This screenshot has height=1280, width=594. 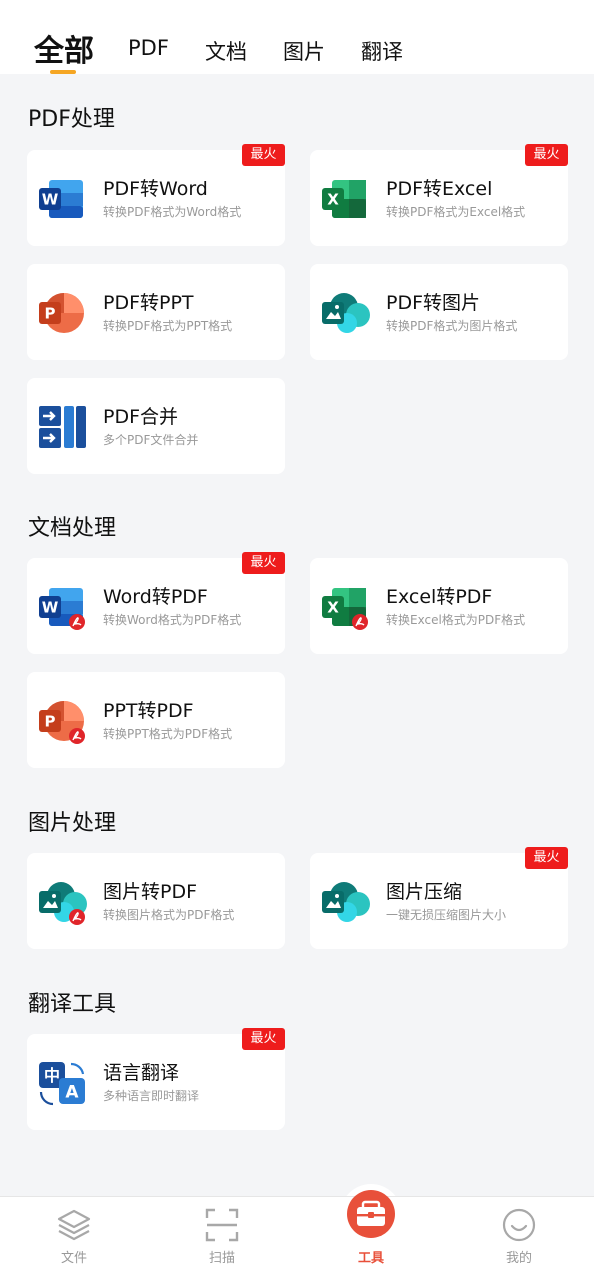 I want to click on tab-pdf: PDF, so click(x=148, y=48).